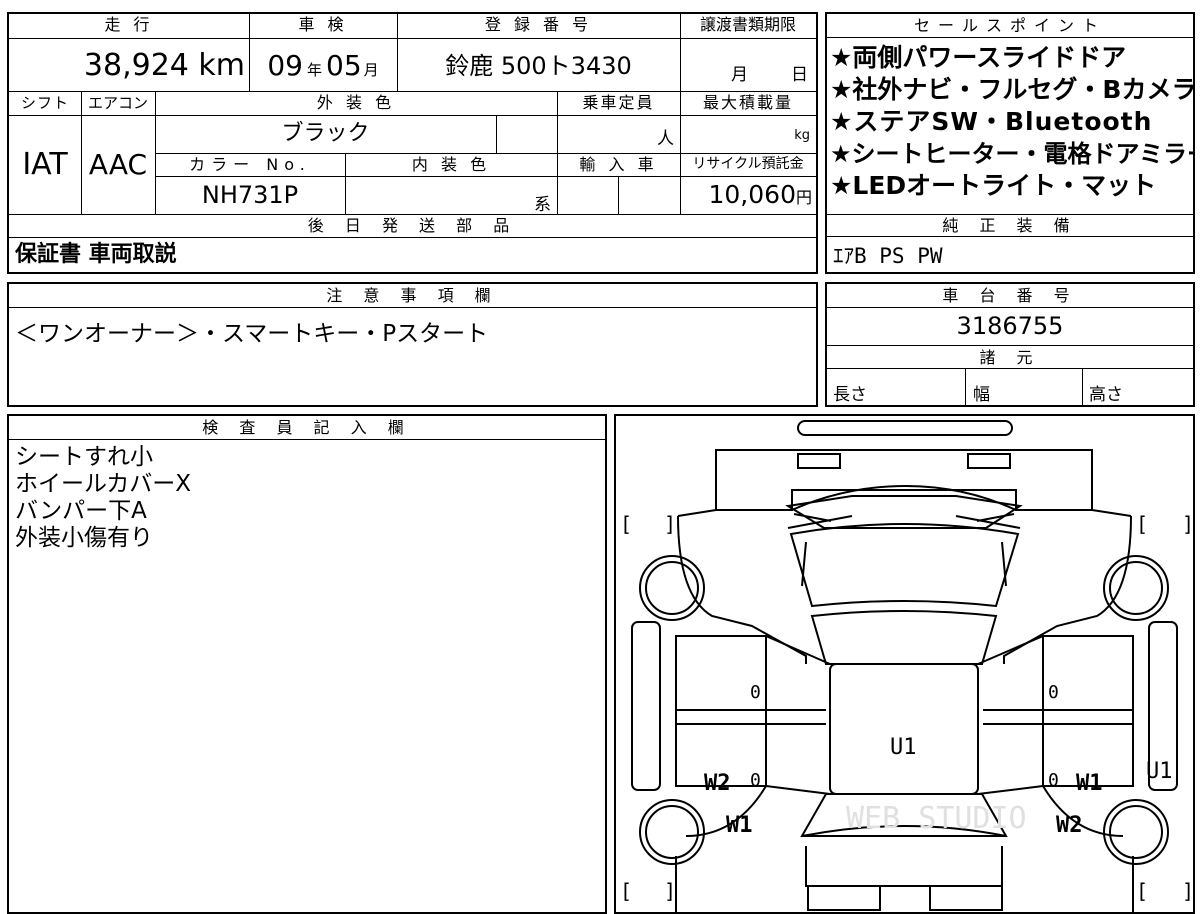 Image resolution: width=1200 pixels, height=914 pixels. I want to click on inspector-note: バンパー下A, so click(81, 511).